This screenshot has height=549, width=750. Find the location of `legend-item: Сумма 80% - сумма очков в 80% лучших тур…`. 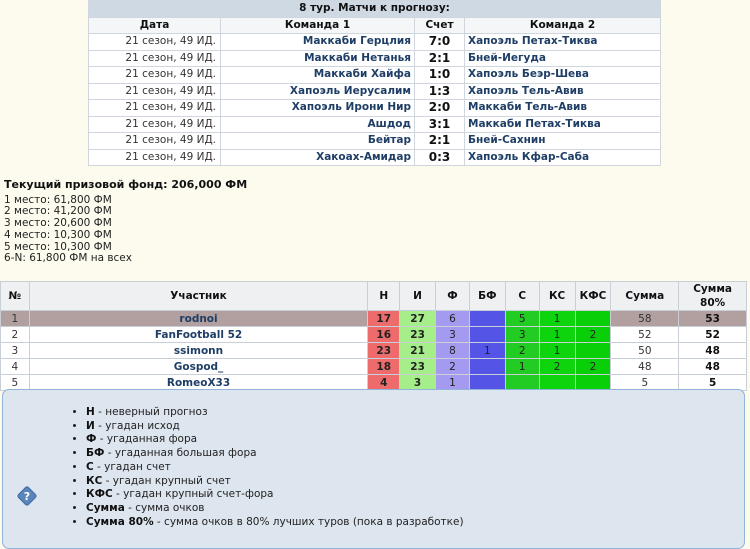

legend-item: Сумма 80% - сумма очков в 80% лучших тур… is located at coordinates (275, 523).